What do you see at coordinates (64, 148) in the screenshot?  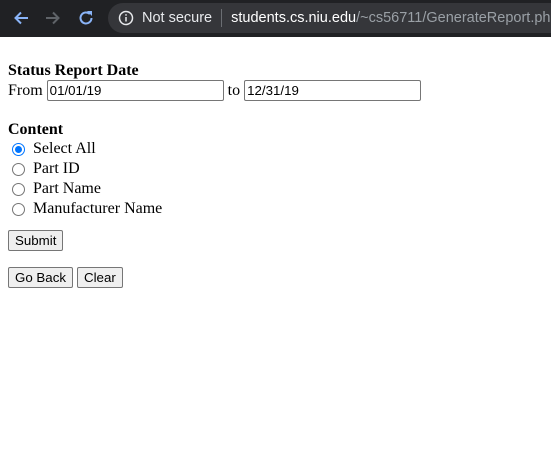 I see `option-label: Select All` at bounding box center [64, 148].